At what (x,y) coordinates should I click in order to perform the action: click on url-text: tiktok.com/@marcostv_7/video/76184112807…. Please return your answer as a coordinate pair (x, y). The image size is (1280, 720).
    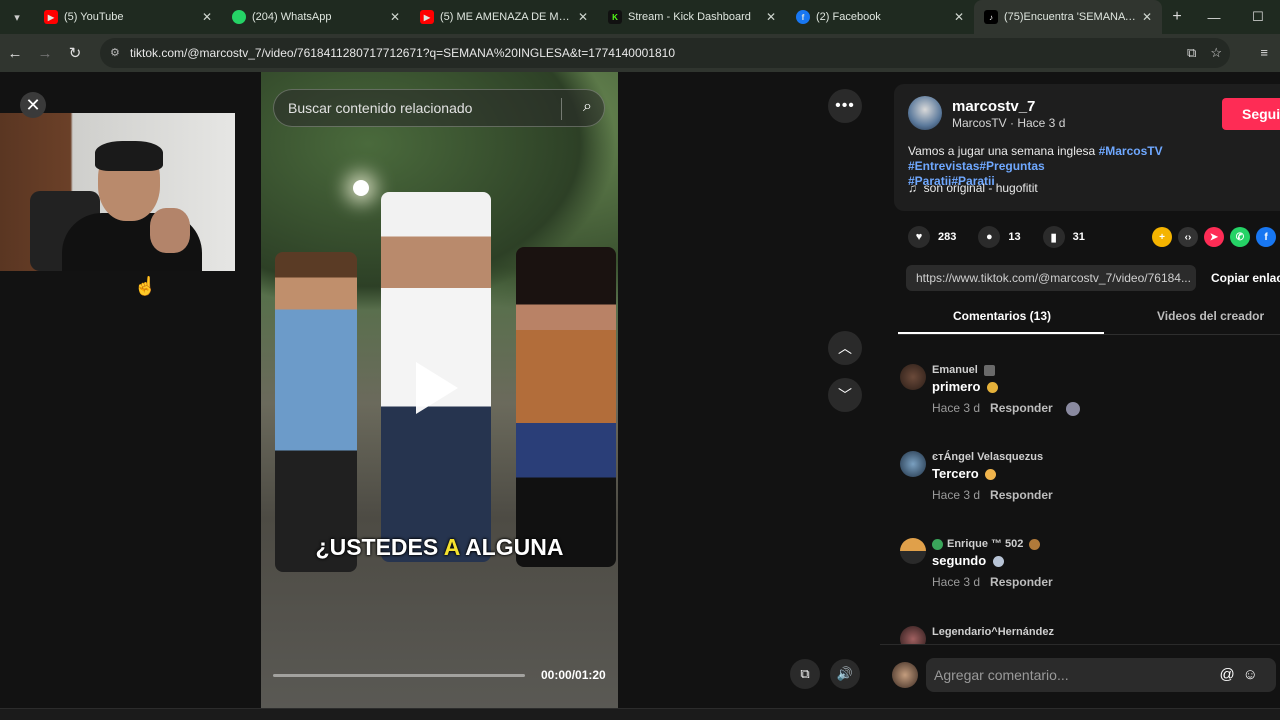
    Looking at the image, I should click on (402, 53).